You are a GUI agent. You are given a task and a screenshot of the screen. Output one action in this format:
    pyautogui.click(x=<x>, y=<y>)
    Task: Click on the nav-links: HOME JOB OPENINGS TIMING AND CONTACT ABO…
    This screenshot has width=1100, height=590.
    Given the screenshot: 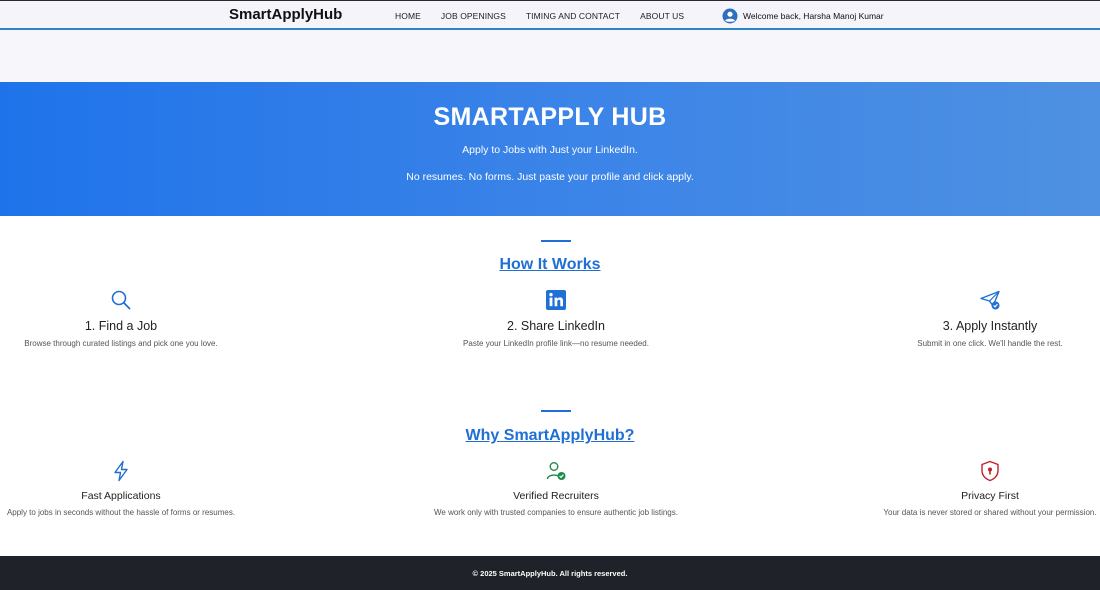 What is the action you would take?
    pyautogui.click(x=539, y=16)
    